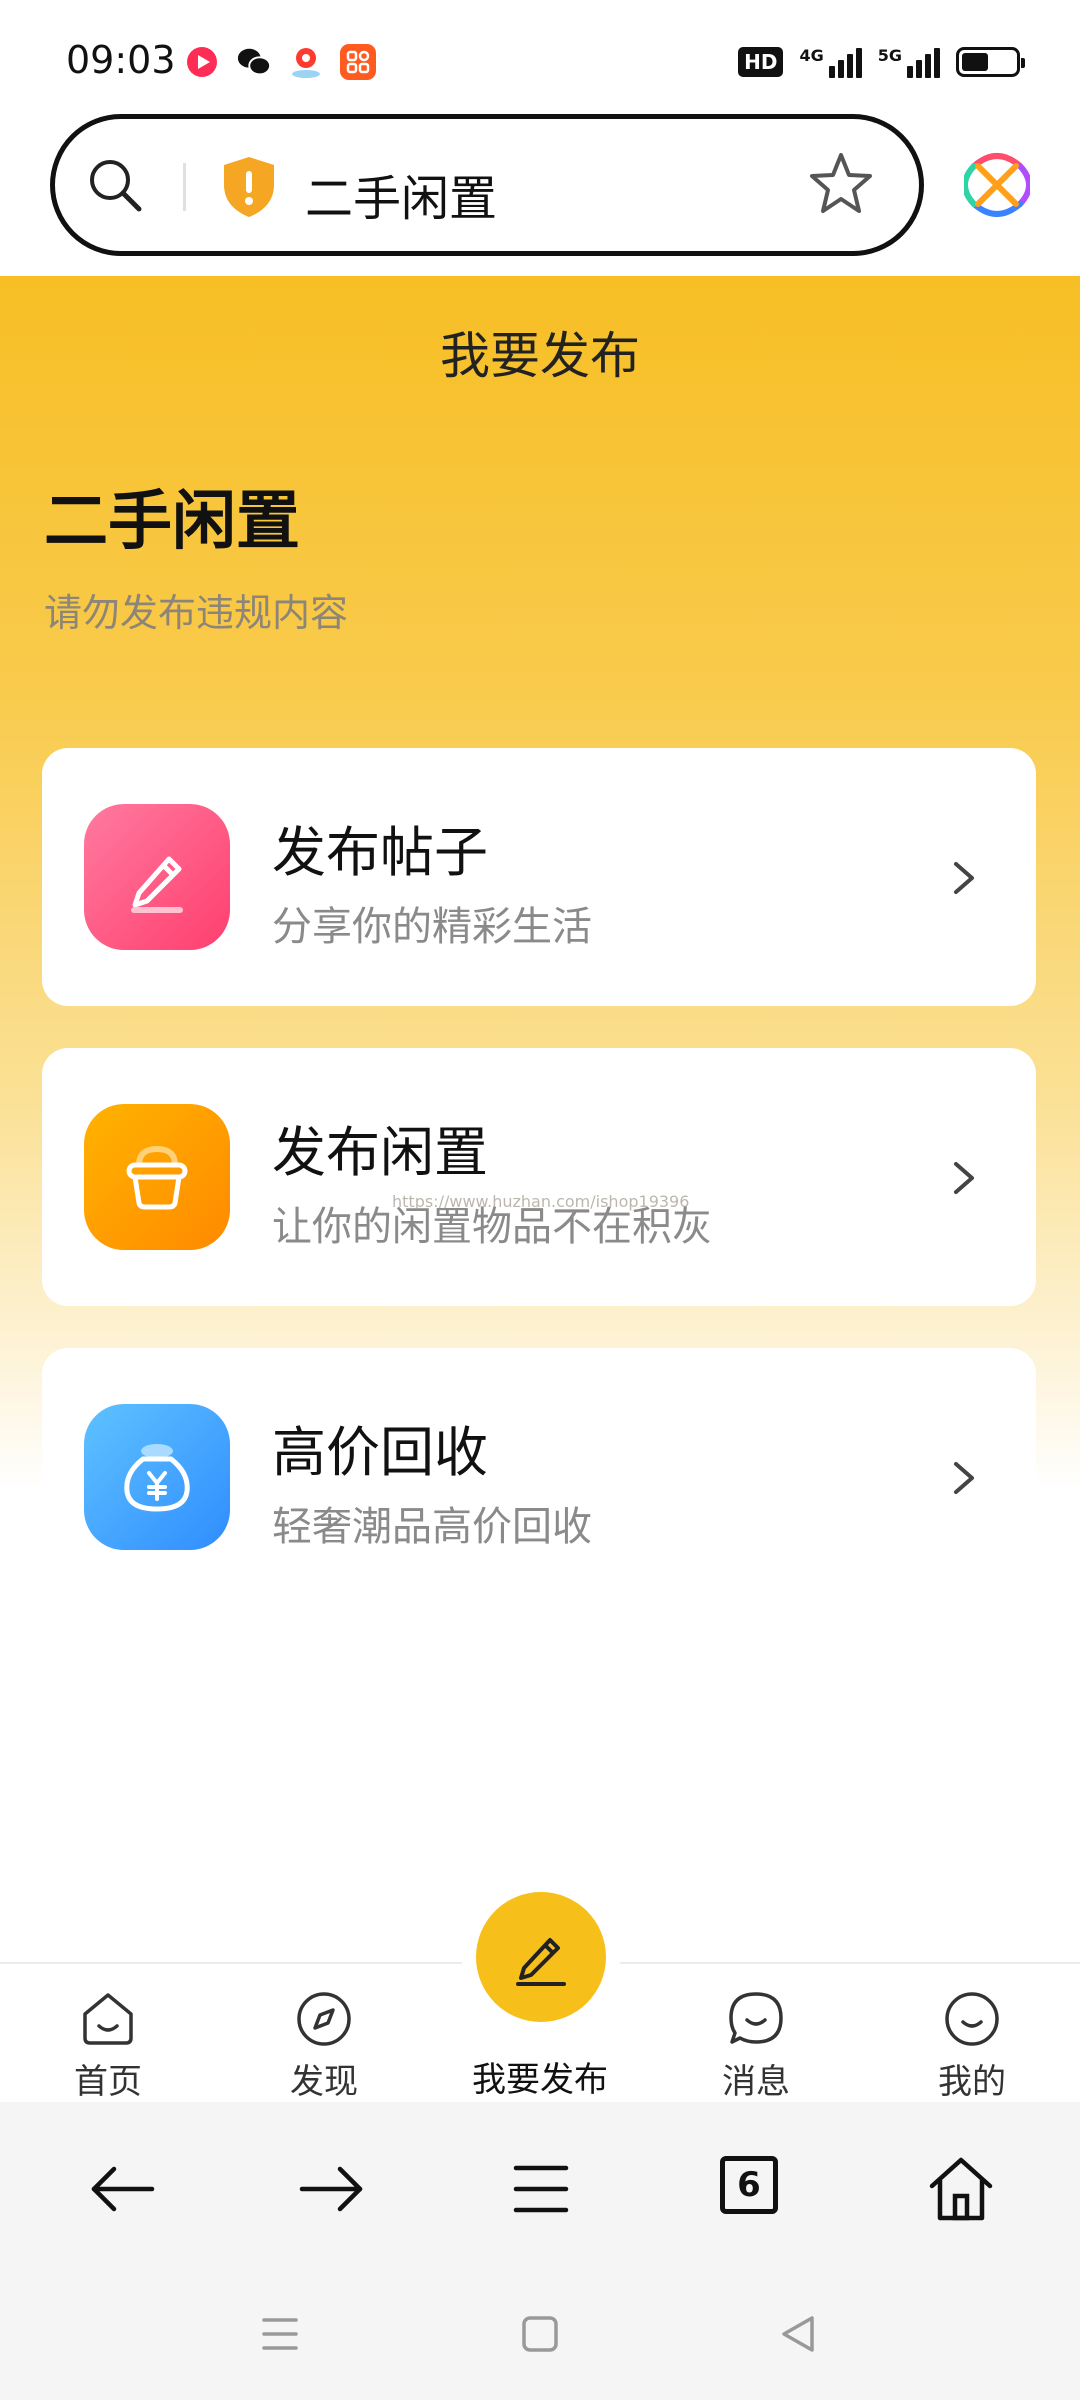  Describe the element at coordinates (761, 62) in the screenshot. I see `hd-badge: HD` at that location.